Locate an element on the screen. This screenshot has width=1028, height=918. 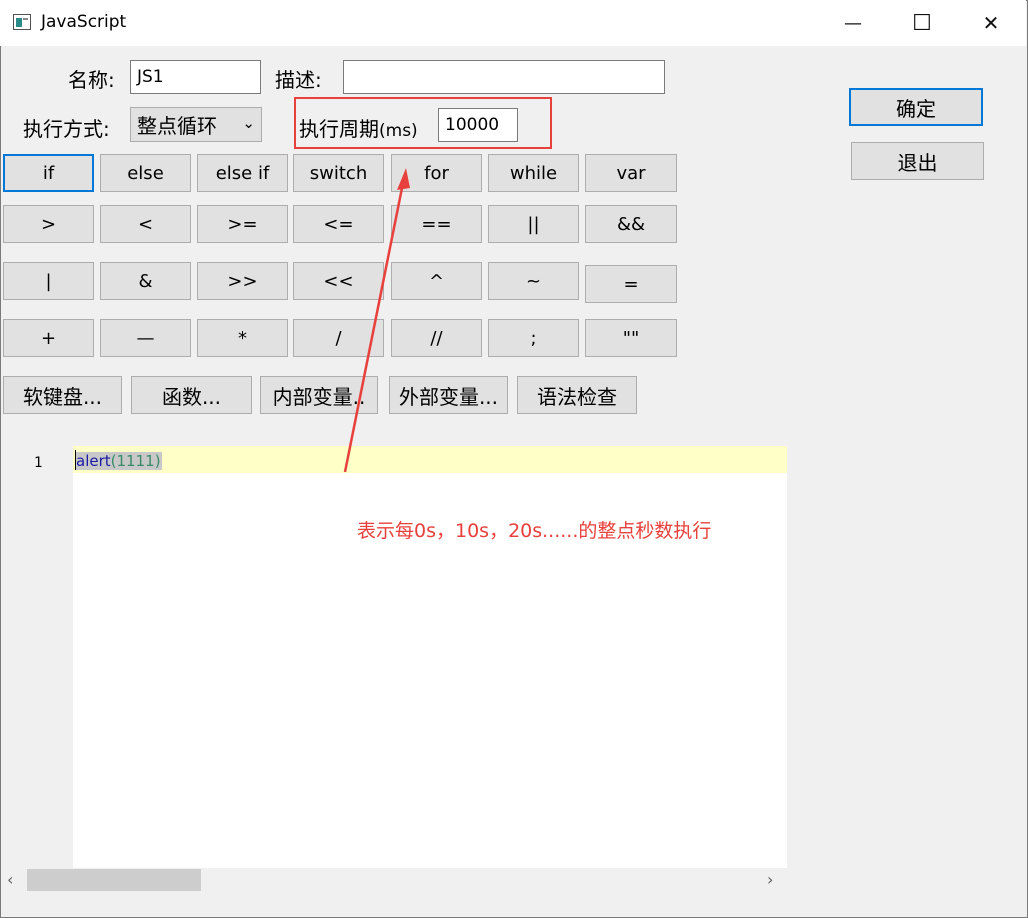
description-input is located at coordinates (504, 77).